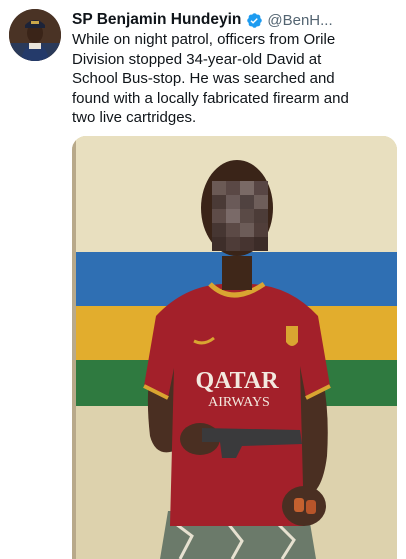  I want to click on avatar-photo, so click(35, 35).